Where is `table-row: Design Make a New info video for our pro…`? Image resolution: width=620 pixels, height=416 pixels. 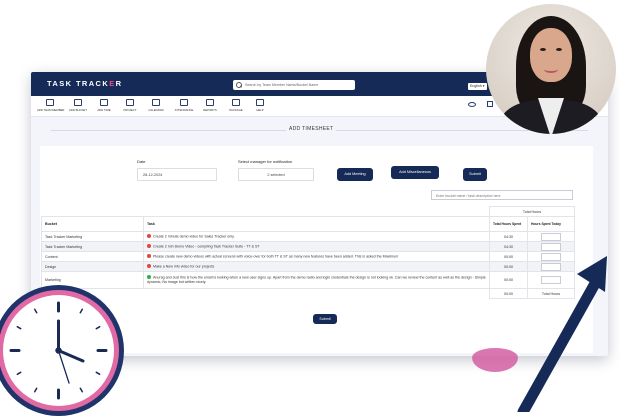 table-row: Design Make a New info video for our pro… is located at coordinates (308, 266).